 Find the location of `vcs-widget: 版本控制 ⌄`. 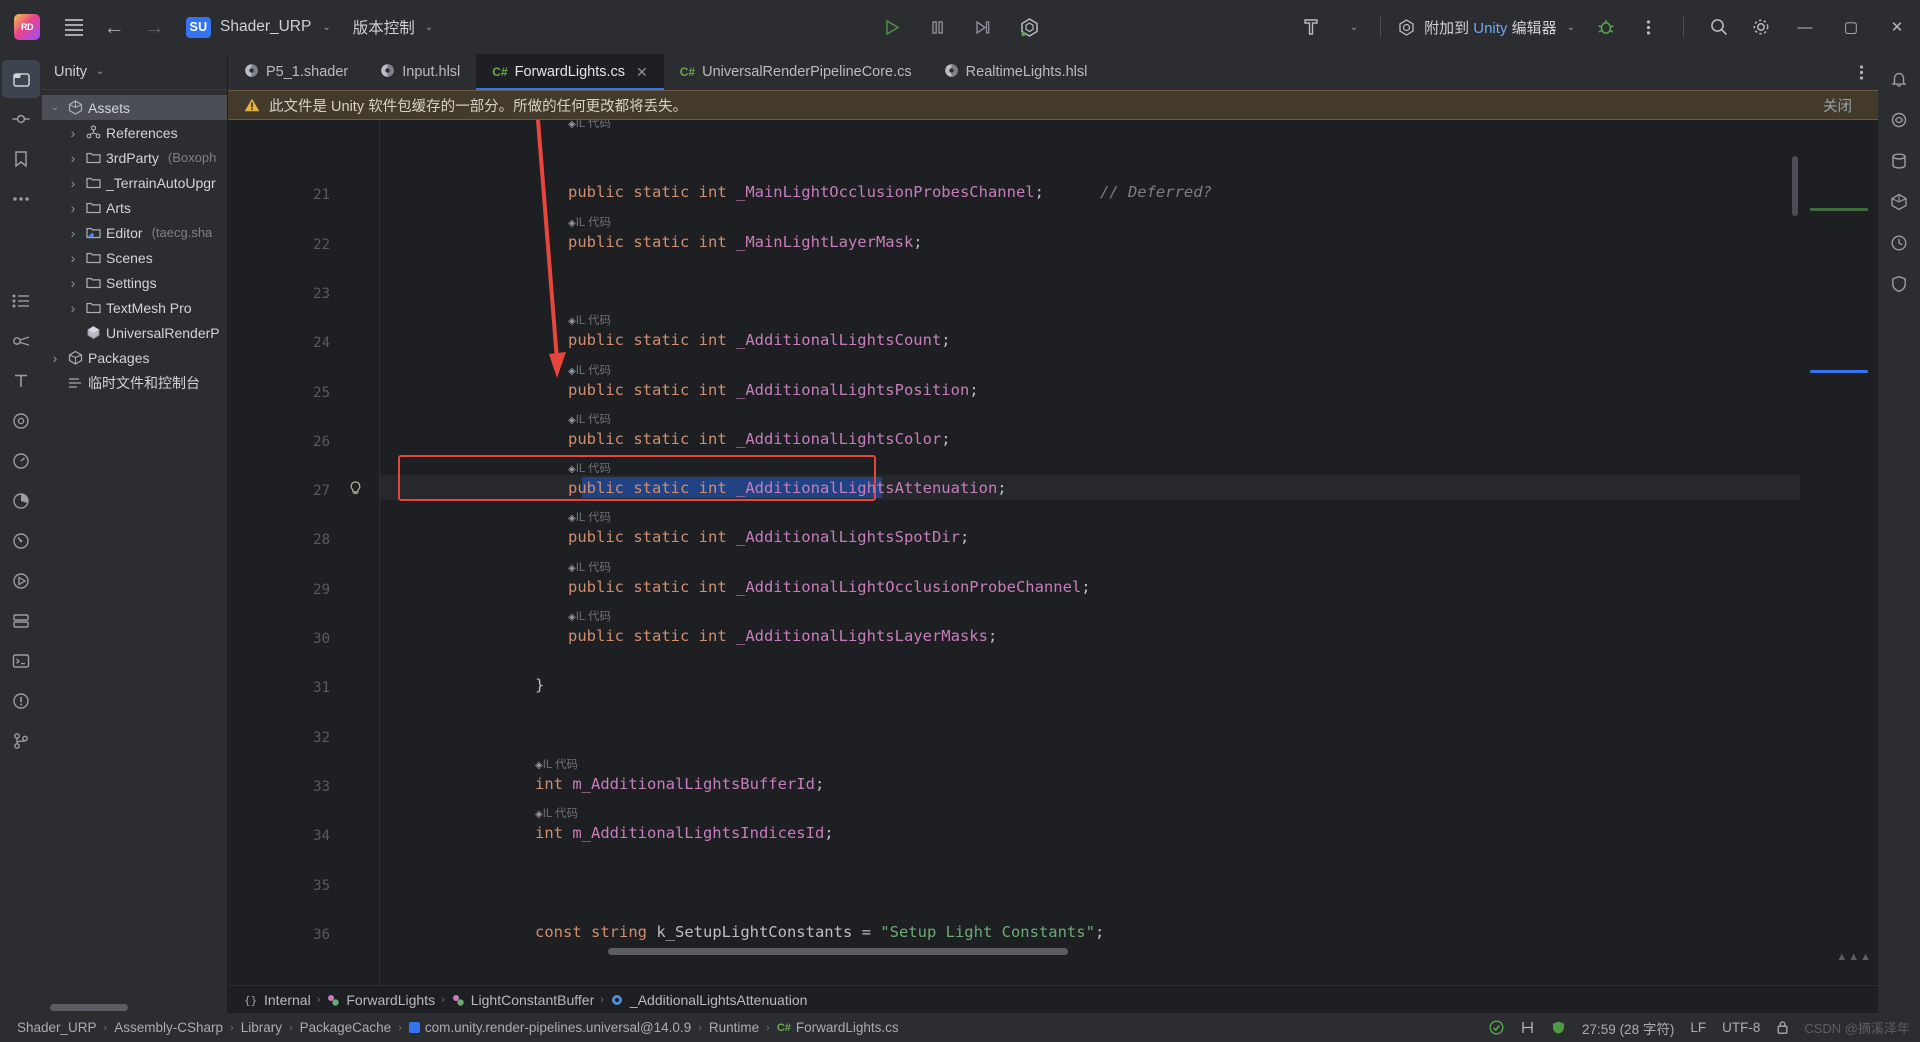

vcs-widget: 版本控制 ⌄ is located at coordinates (393, 27).